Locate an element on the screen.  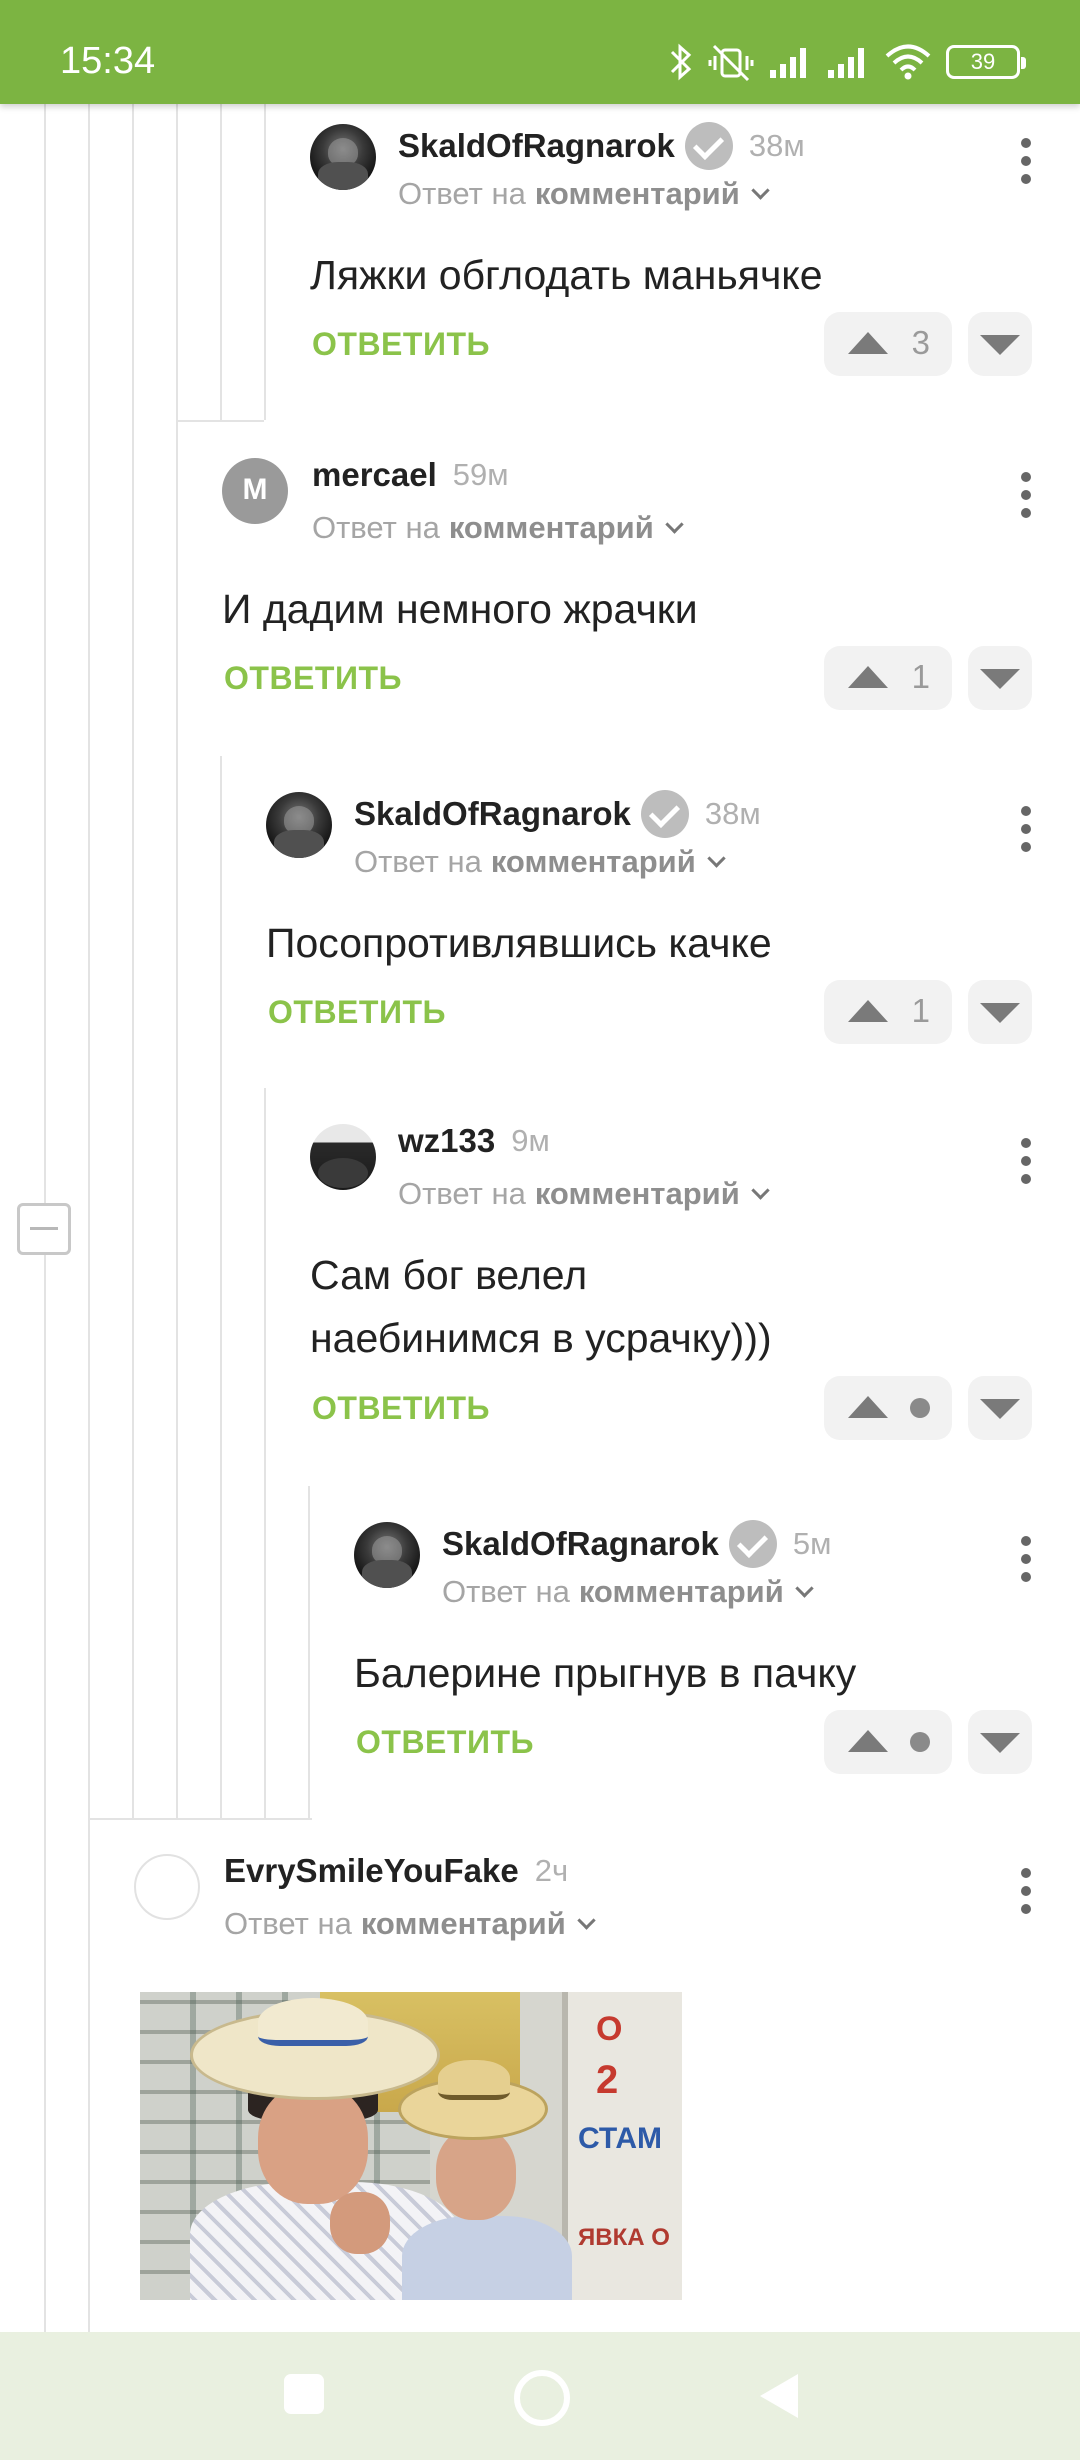
author-name: EvrySmileYouFake is located at coordinates (371, 1871).